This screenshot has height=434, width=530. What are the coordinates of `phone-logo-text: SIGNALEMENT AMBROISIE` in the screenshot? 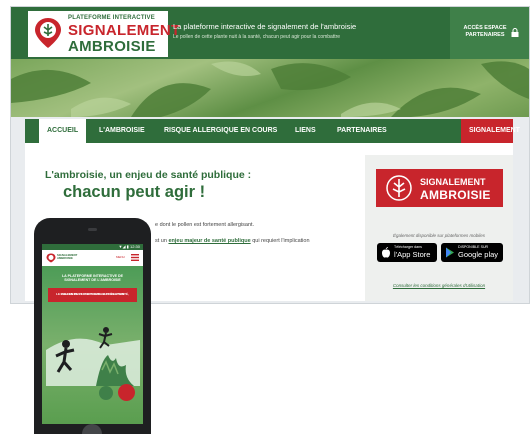 It's located at (67, 257).